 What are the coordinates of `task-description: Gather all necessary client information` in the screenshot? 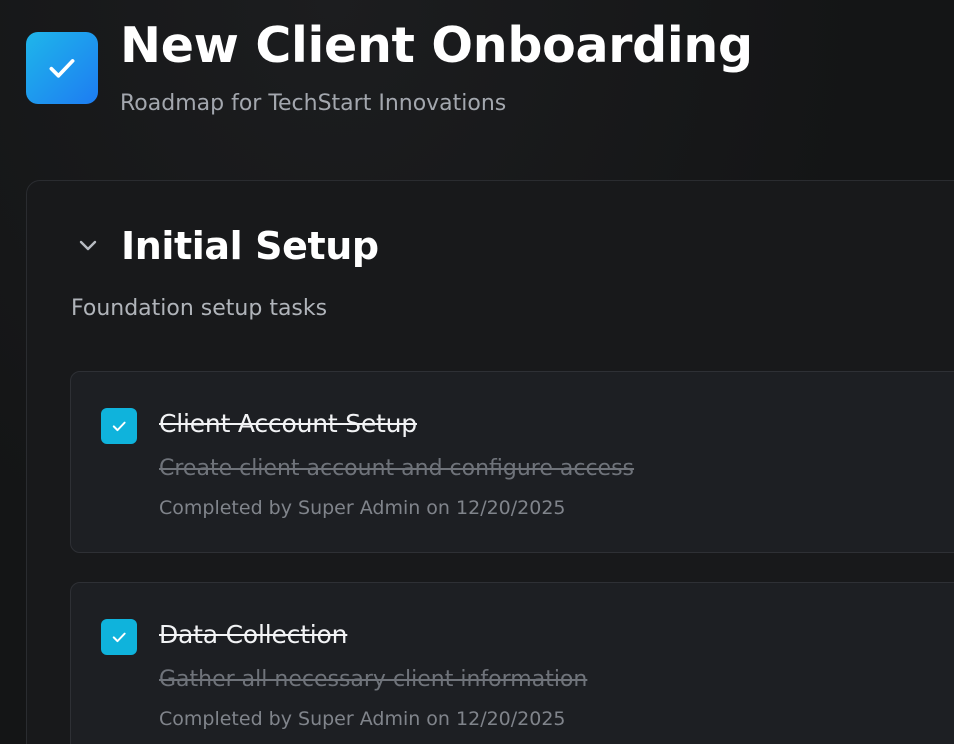 It's located at (373, 679).